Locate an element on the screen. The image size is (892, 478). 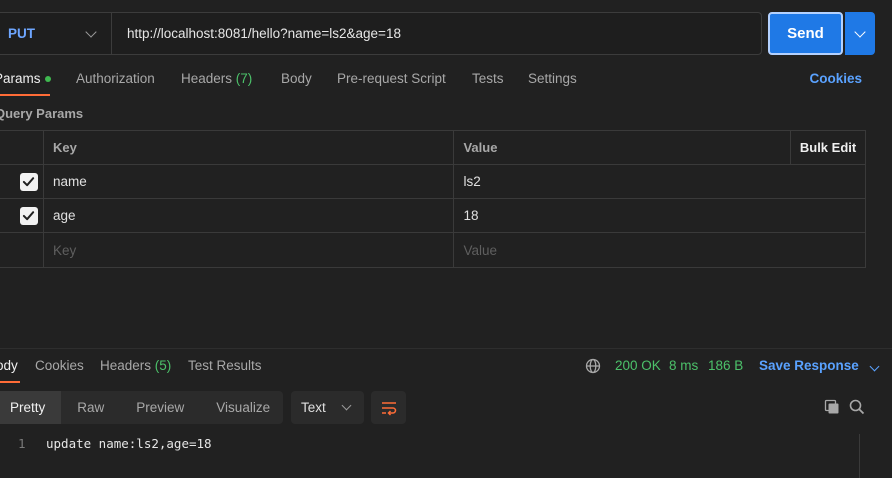
tab-settings: Settings is located at coordinates (552, 78).